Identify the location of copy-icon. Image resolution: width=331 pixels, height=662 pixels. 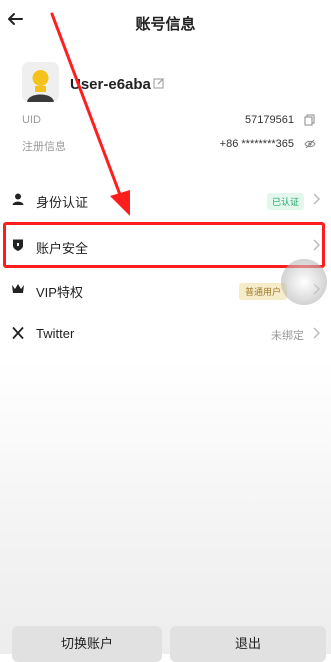
(310, 120).